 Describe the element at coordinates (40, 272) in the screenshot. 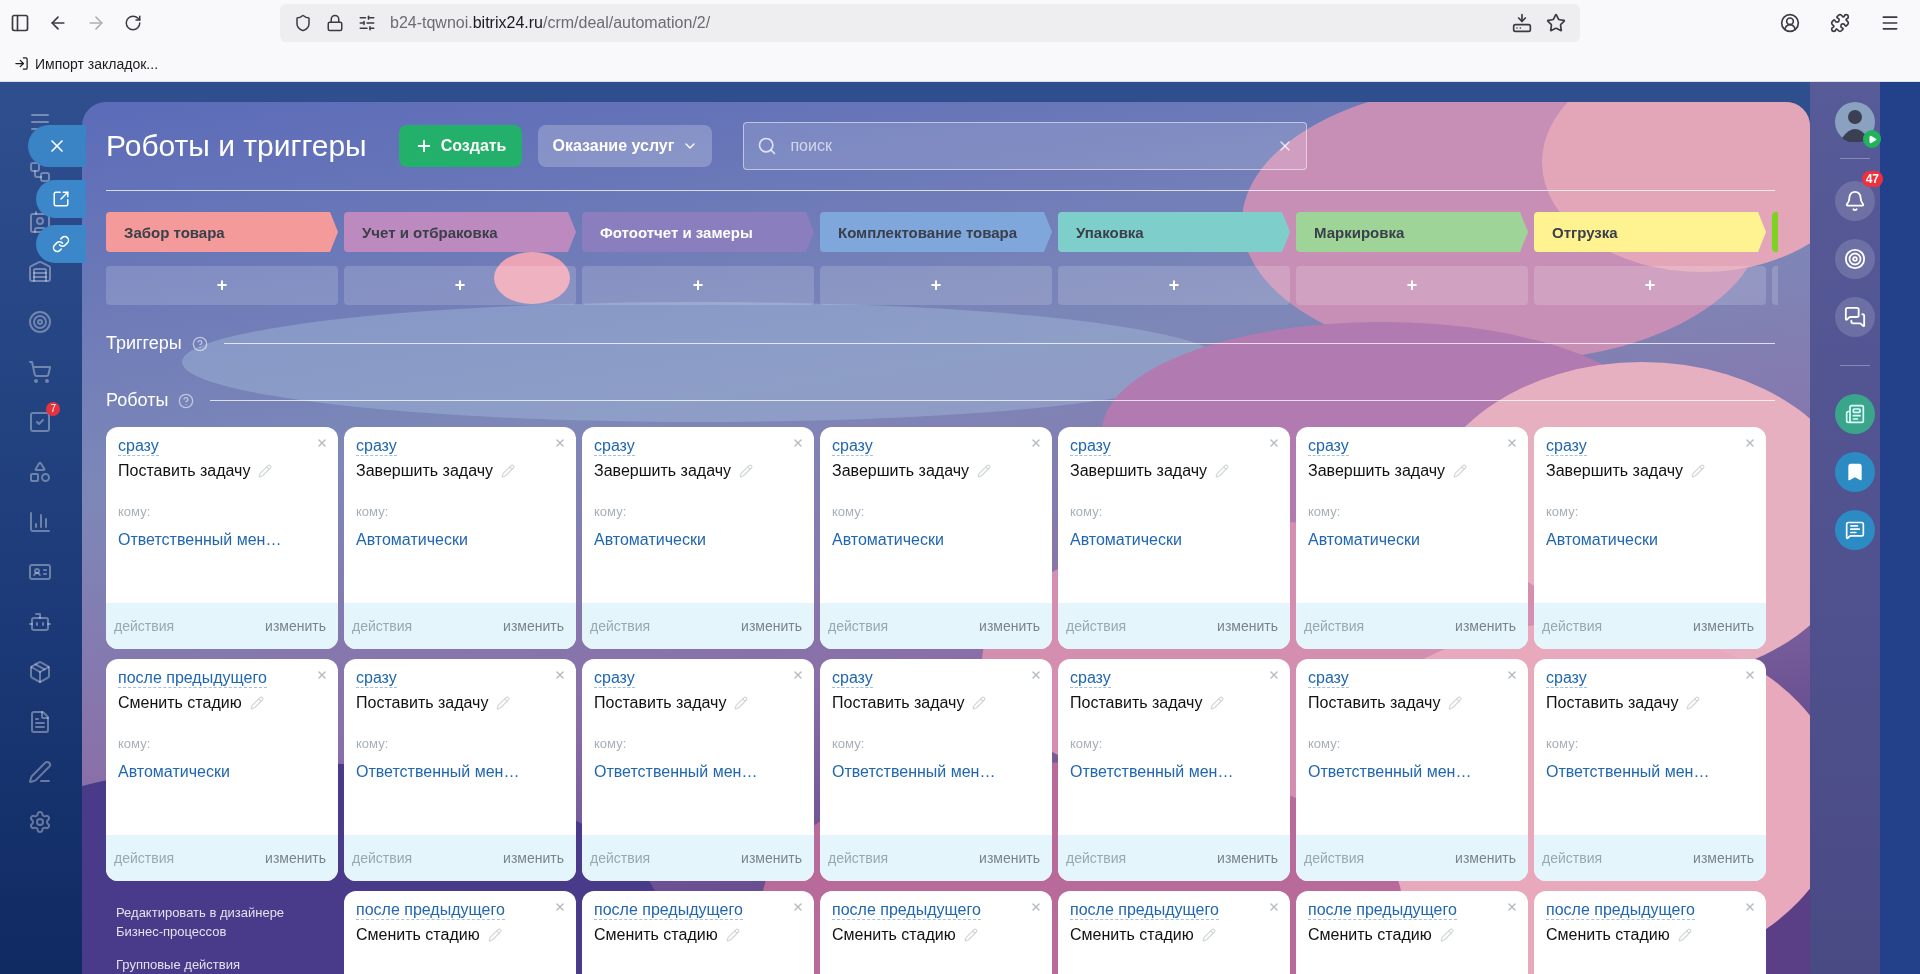

I see `warehouse-icon` at that location.